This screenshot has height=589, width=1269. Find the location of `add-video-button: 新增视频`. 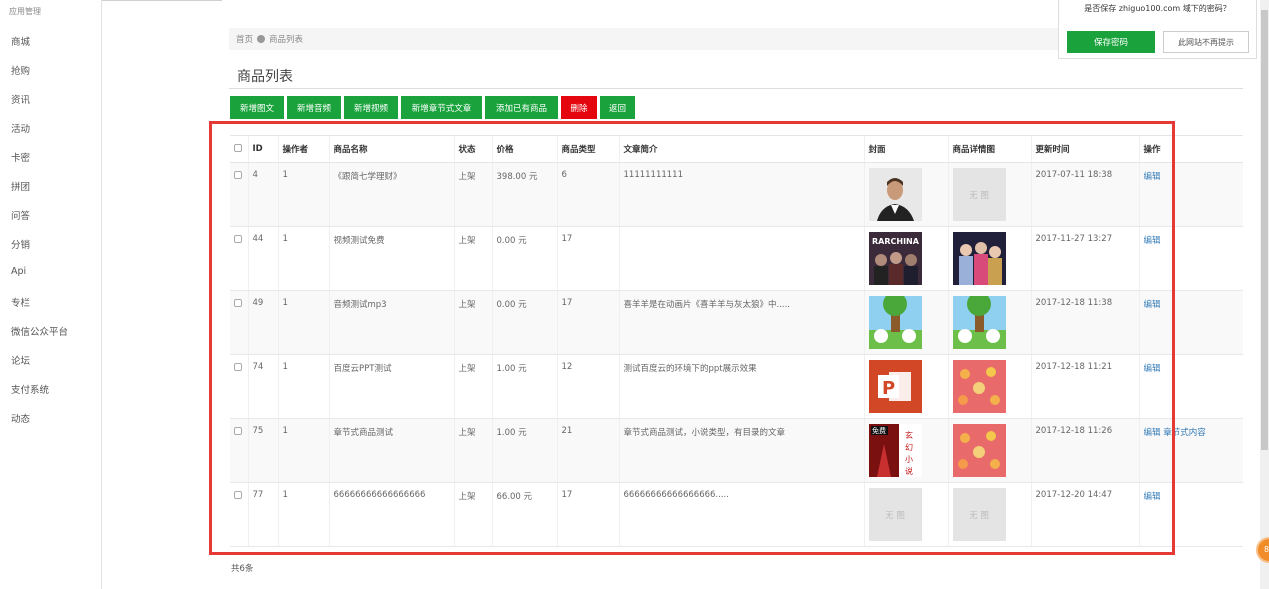

add-video-button: 新增视频 is located at coordinates (371, 107).